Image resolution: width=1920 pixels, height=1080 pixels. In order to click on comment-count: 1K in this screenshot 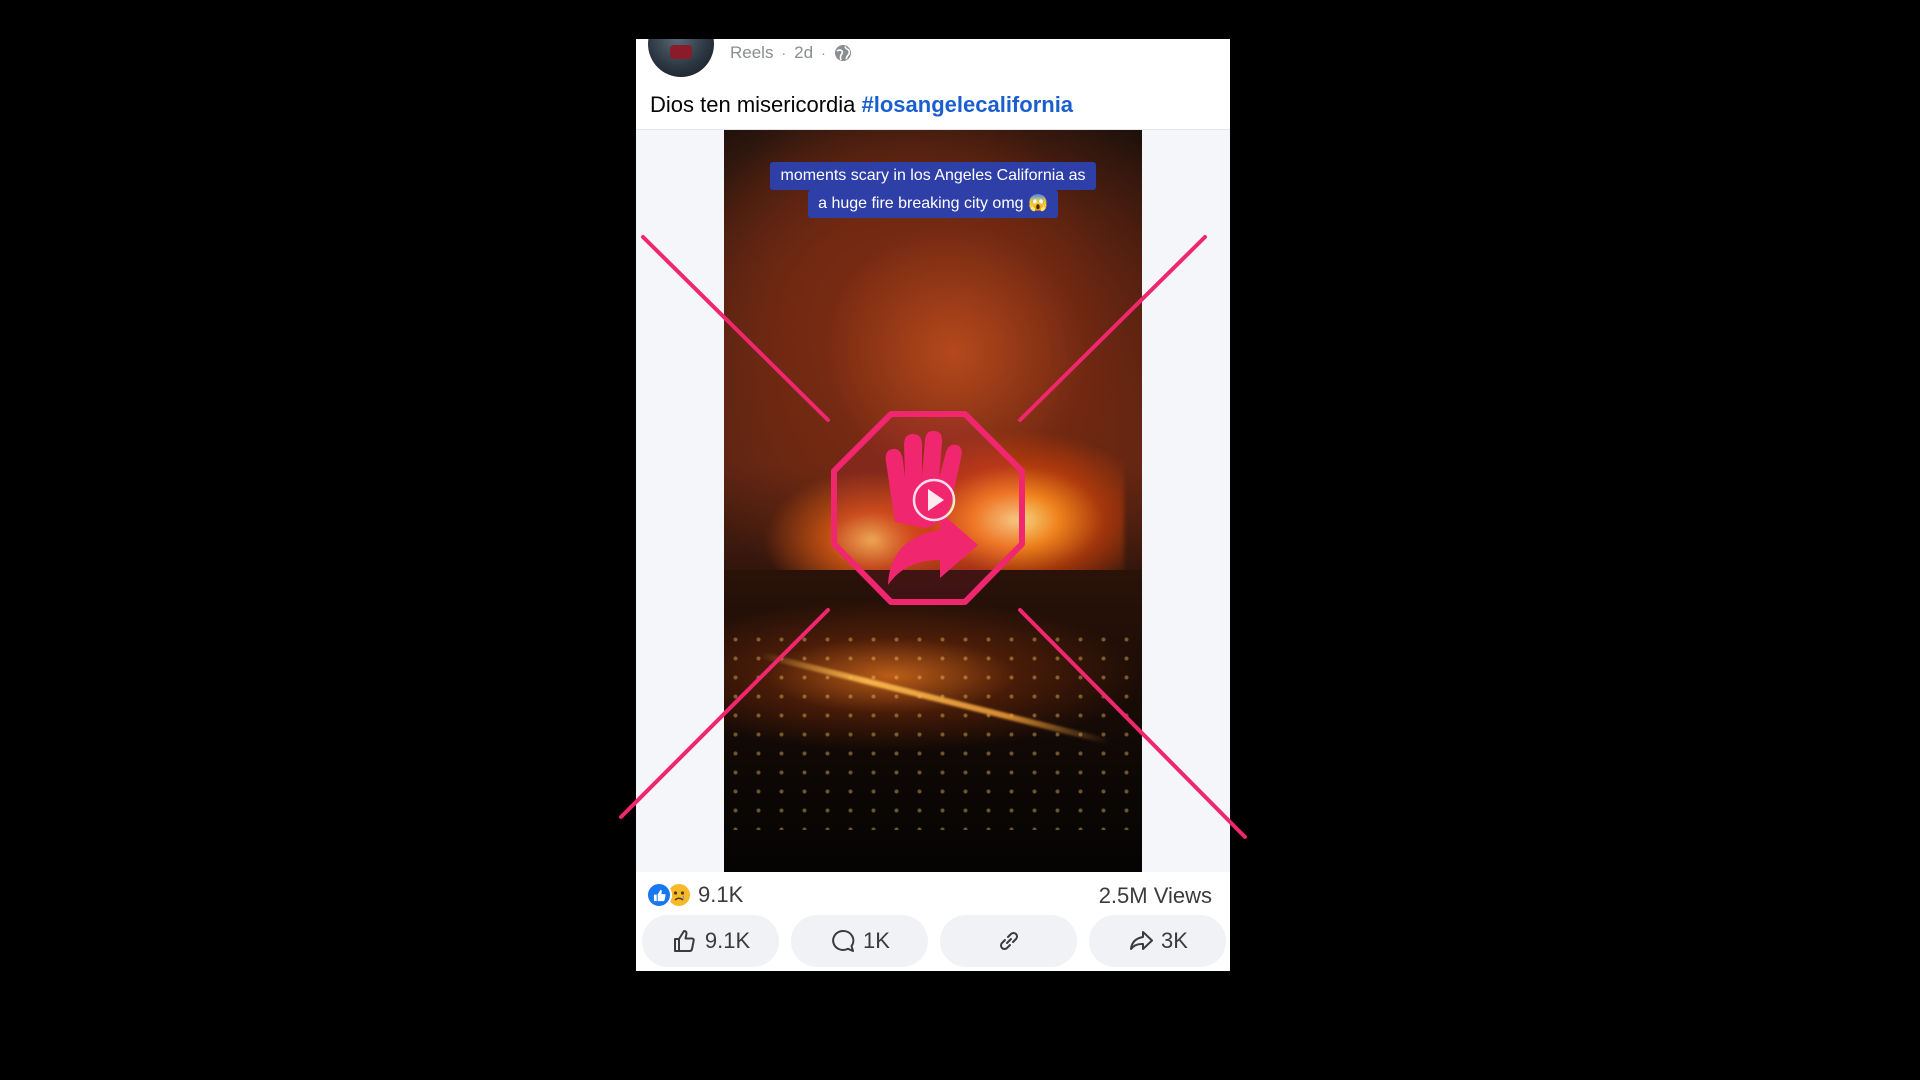, I will do `click(876, 940)`.